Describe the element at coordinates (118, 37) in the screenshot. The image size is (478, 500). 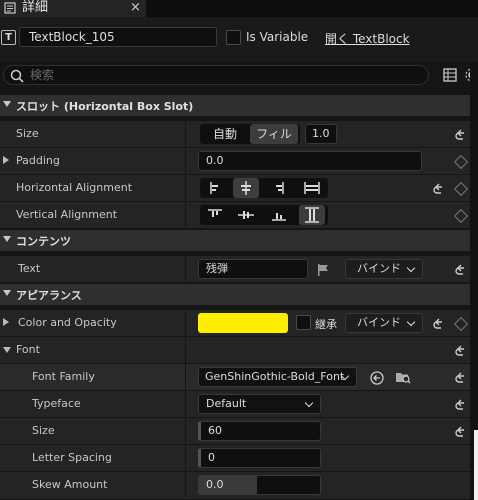
I see `widget-name-input: TextBlock_105` at that location.